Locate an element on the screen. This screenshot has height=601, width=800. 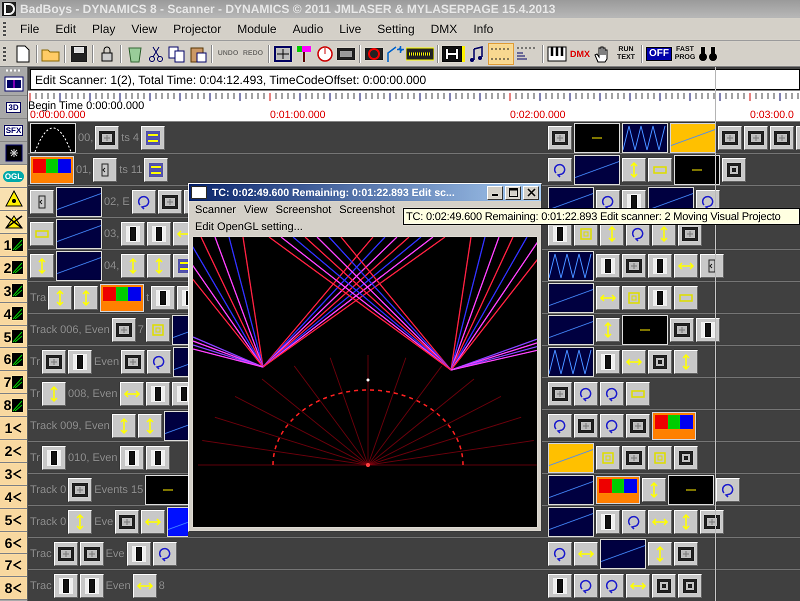
menu-item: Play is located at coordinates (104, 29).